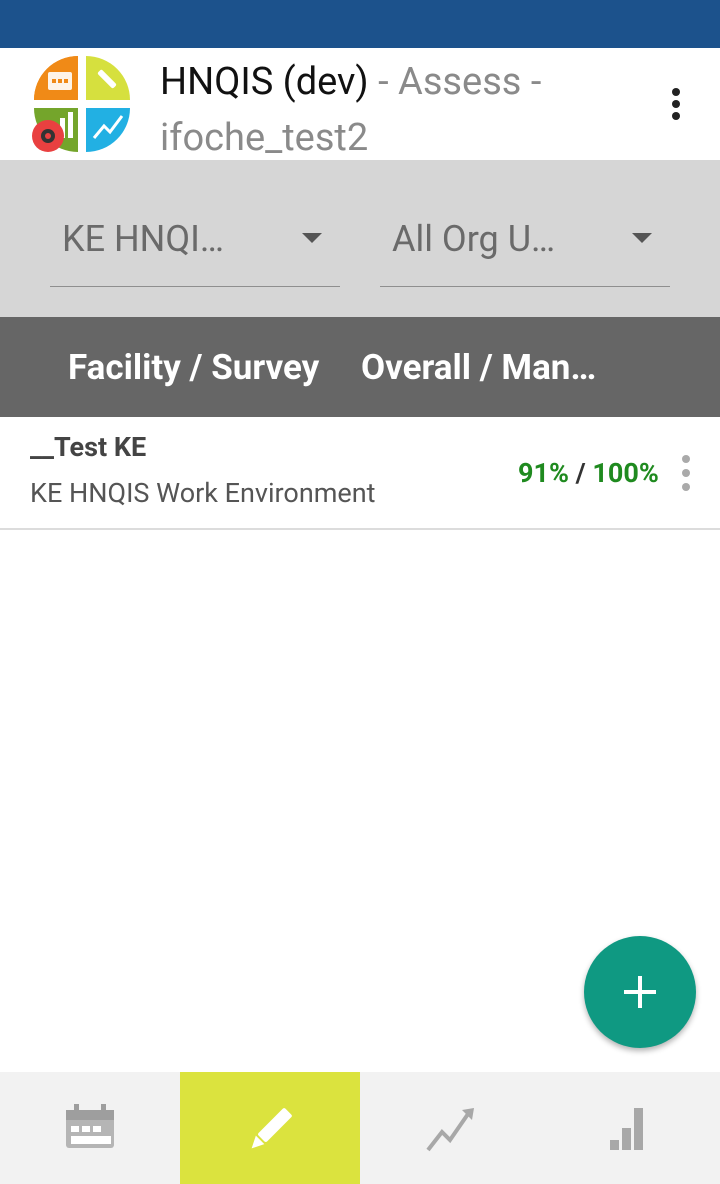 Image resolution: width=720 pixels, height=1184 pixels. I want to click on bottom-navigation, so click(360, 1128).